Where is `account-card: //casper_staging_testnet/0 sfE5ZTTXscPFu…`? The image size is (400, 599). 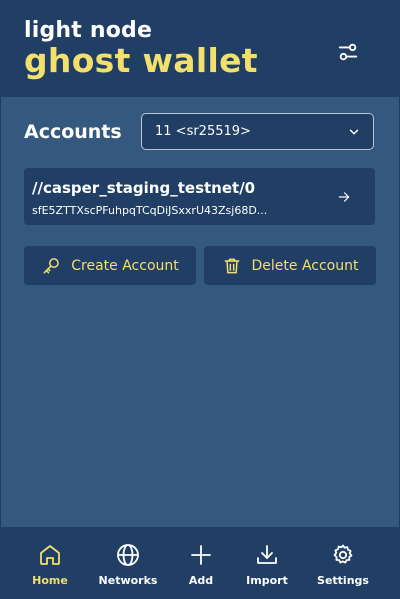 account-card: //casper_staging_testnet/0 sfE5ZTTXscPFu… is located at coordinates (199, 196).